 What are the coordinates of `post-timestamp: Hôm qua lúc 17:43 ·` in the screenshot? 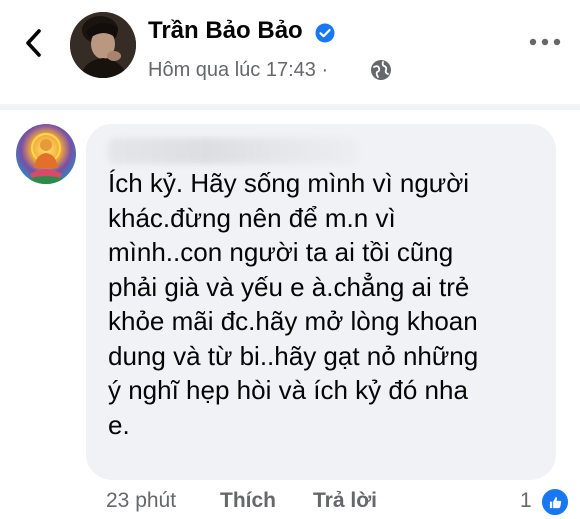 It's located at (238, 70).